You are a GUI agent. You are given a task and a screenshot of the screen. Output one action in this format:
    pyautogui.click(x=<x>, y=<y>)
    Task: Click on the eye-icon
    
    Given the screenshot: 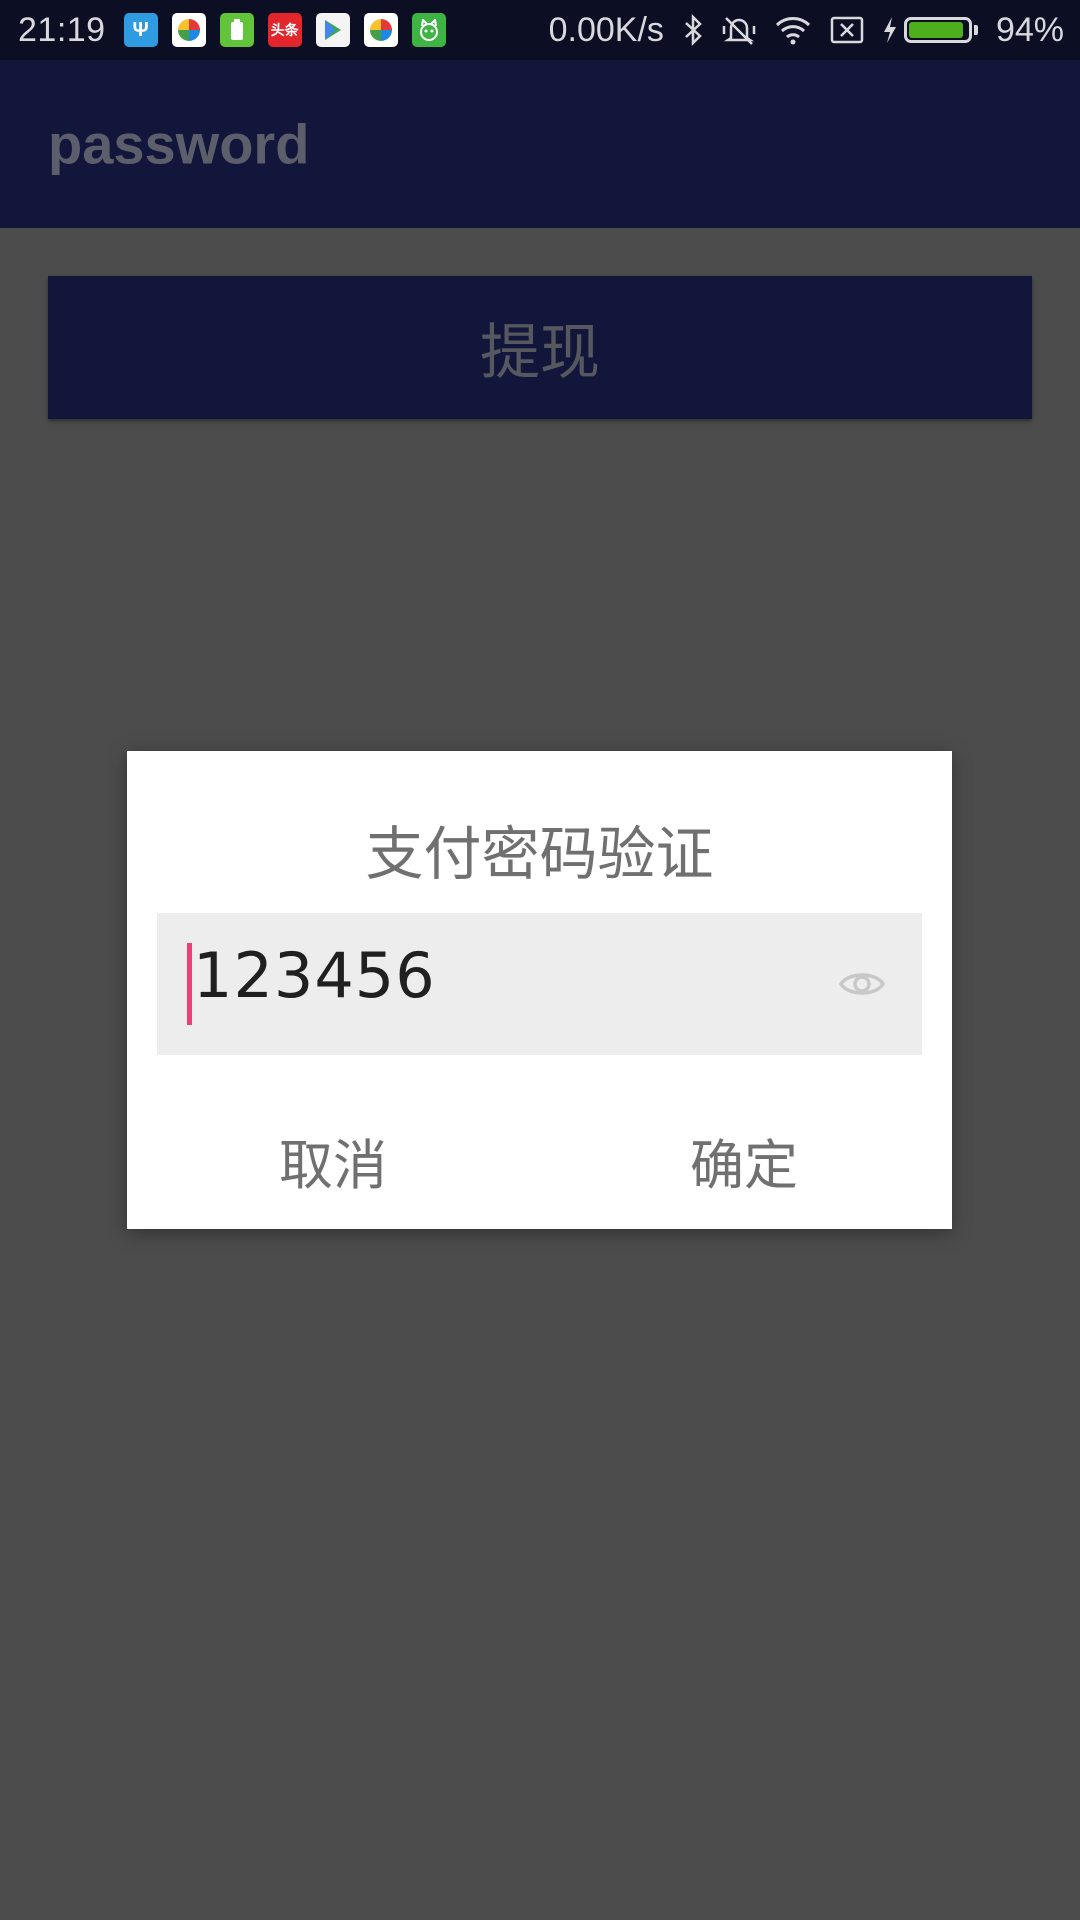 What is the action you would take?
    pyautogui.click(x=862, y=984)
    